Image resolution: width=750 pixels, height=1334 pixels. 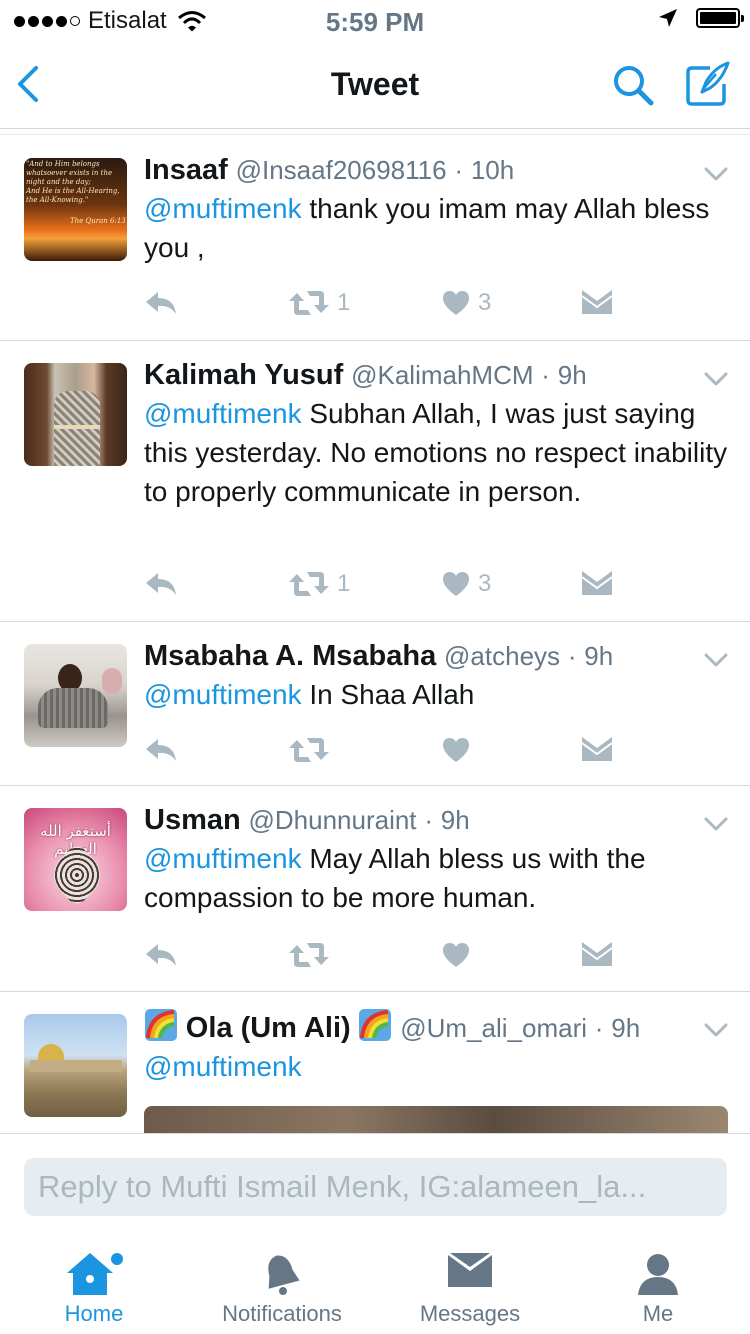 I want to click on like-count: 3, so click(x=485, y=583).